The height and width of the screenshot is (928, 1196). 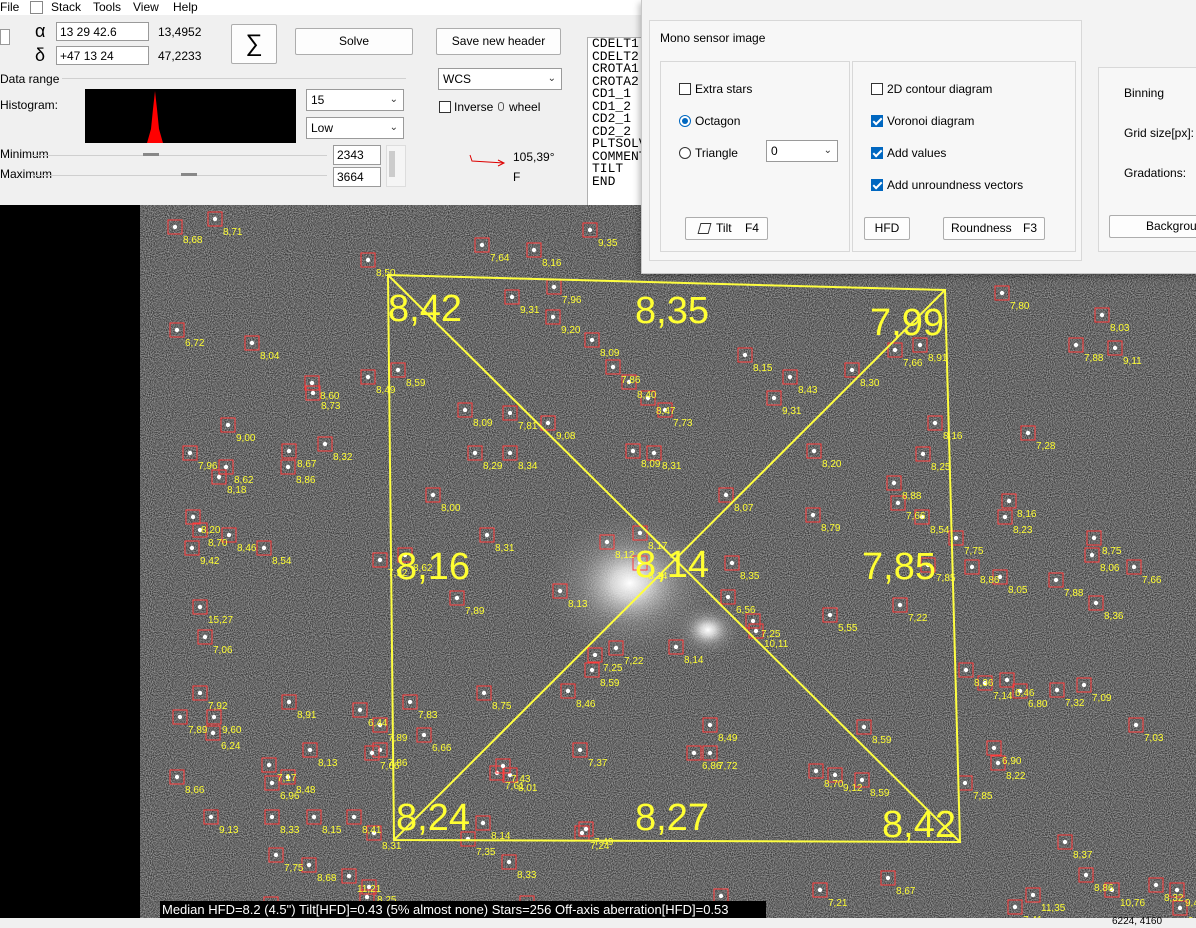 I want to click on star-hfd-label: 8,09, so click(x=610, y=353).